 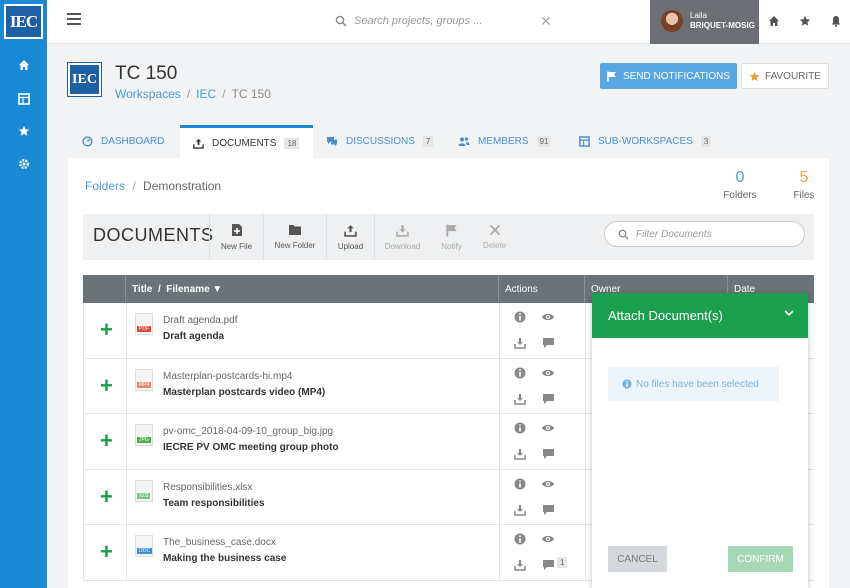 What do you see at coordinates (668, 76) in the screenshot?
I see `send-notifications-button: SEND NOTIFICATIONS` at bounding box center [668, 76].